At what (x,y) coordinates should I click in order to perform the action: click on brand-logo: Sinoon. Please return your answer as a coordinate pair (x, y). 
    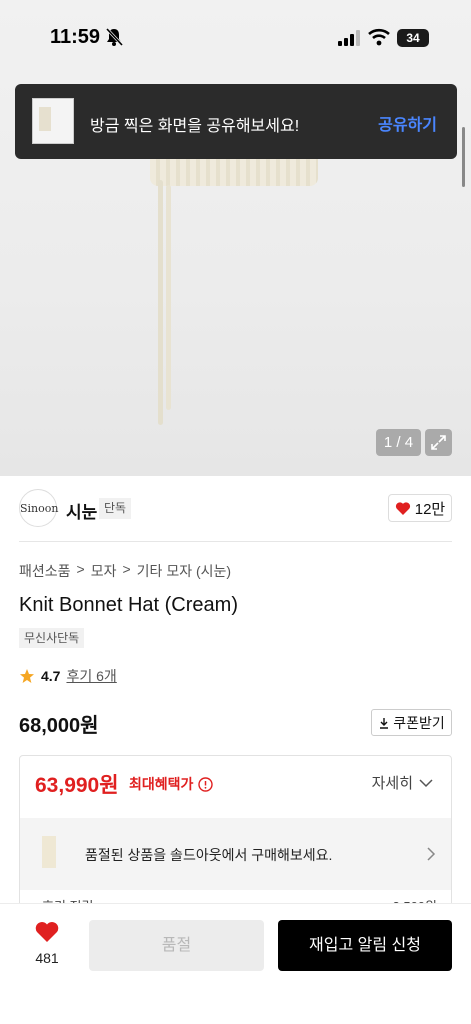
    Looking at the image, I should click on (38, 508).